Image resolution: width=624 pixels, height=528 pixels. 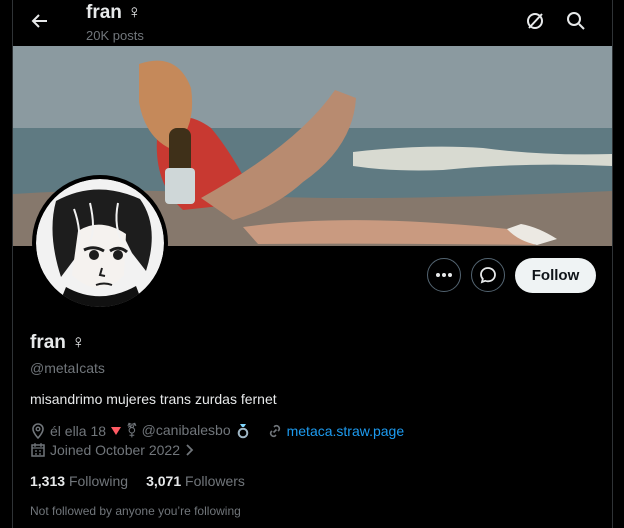 What do you see at coordinates (346, 431) in the screenshot?
I see `website-link: metaca.straw.page` at bounding box center [346, 431].